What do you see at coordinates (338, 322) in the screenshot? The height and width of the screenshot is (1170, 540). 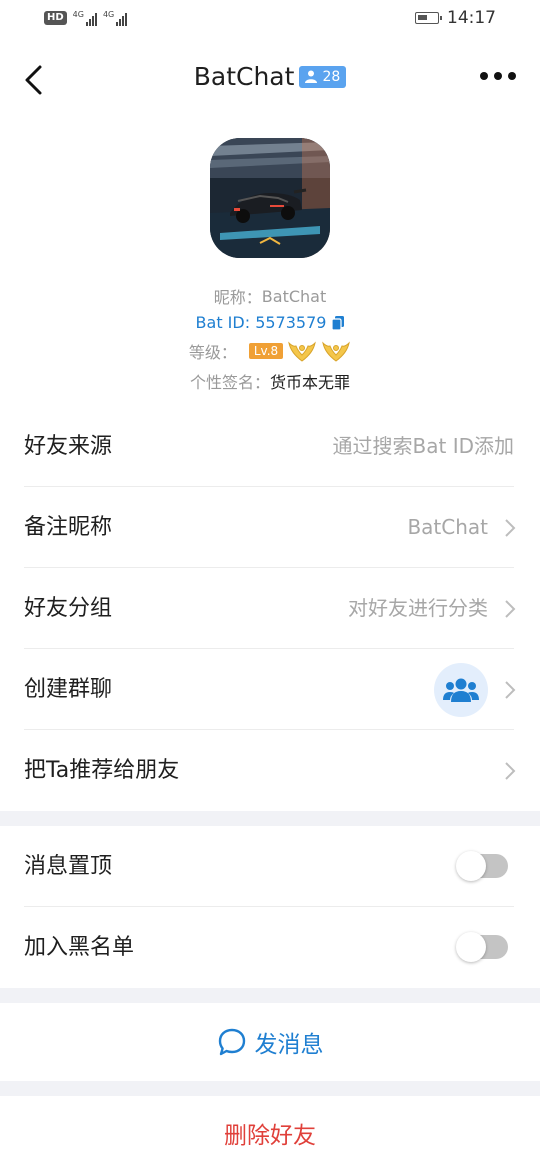 I see `copy-icon` at bounding box center [338, 322].